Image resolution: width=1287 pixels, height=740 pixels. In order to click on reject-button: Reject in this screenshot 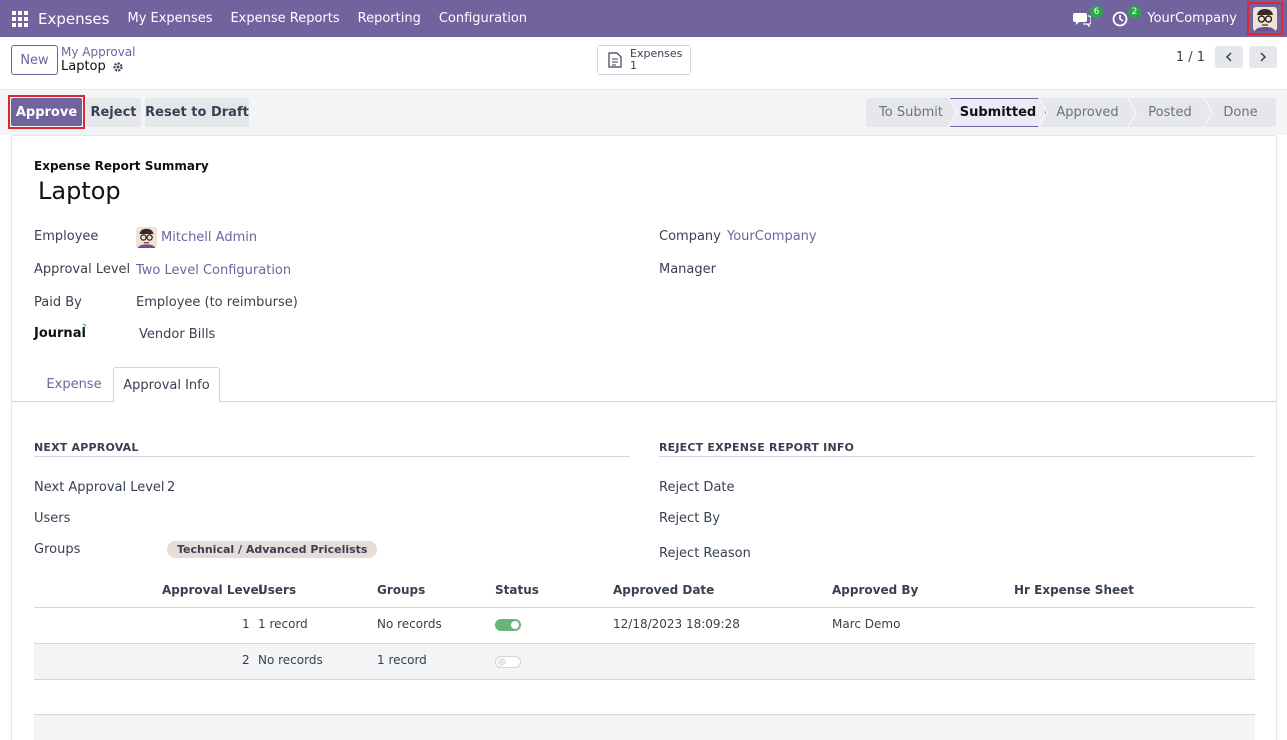, I will do `click(113, 112)`.